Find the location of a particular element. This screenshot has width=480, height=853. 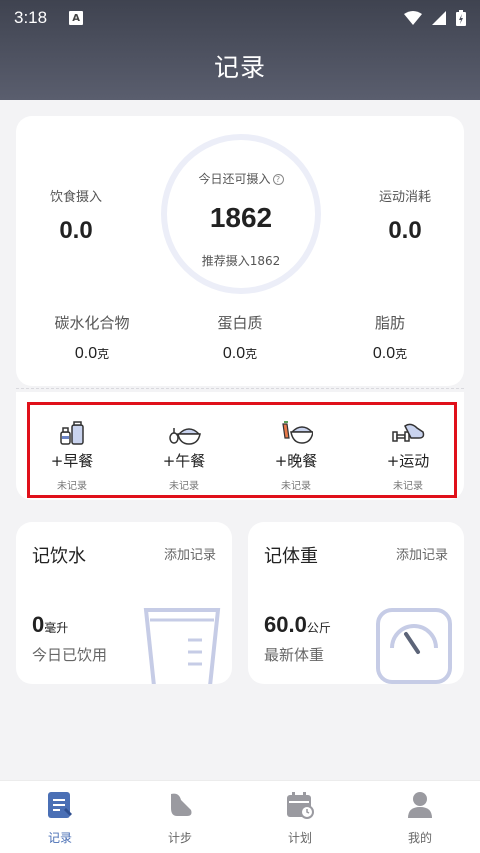

status-bar: 3:18 A is located at coordinates (240, 18).